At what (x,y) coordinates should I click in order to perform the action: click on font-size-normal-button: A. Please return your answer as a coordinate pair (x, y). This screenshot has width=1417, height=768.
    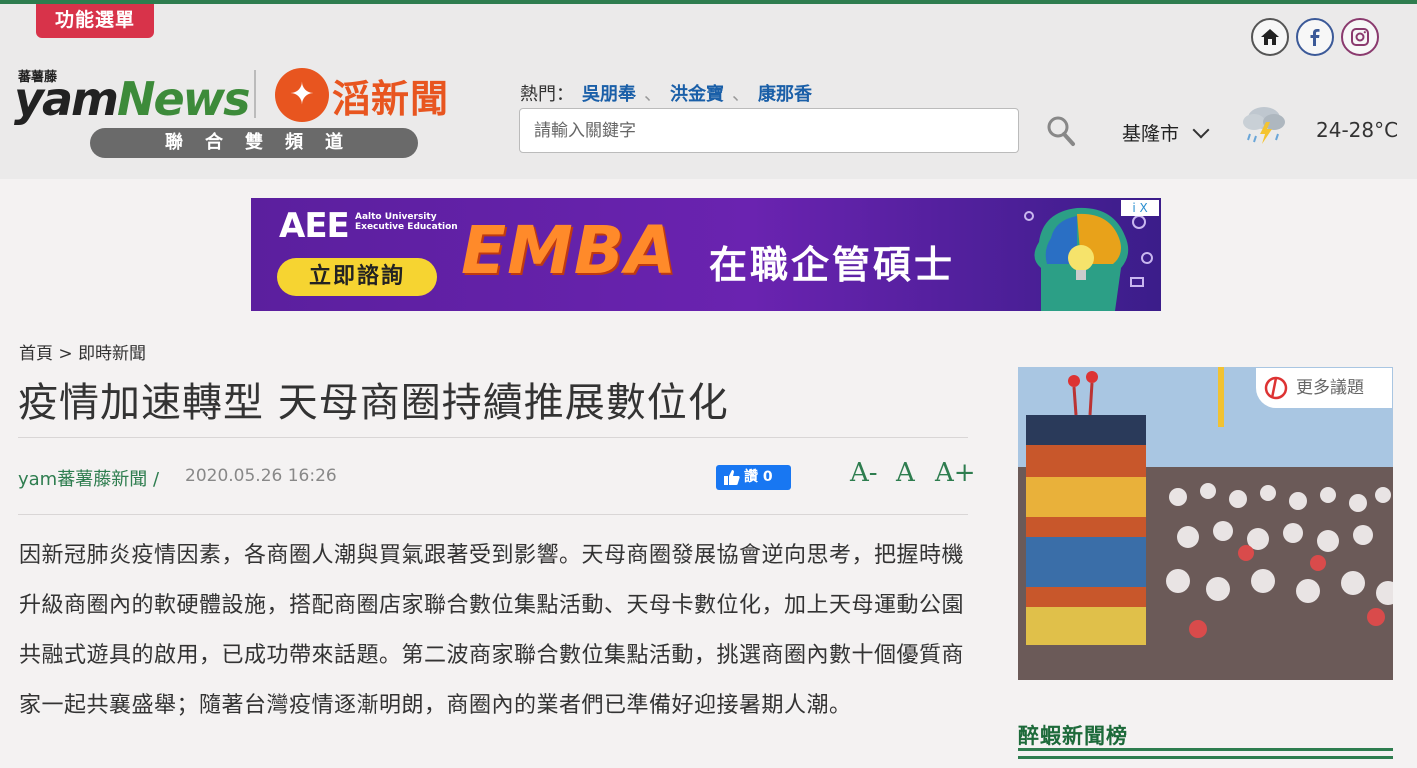
    Looking at the image, I should click on (905, 473).